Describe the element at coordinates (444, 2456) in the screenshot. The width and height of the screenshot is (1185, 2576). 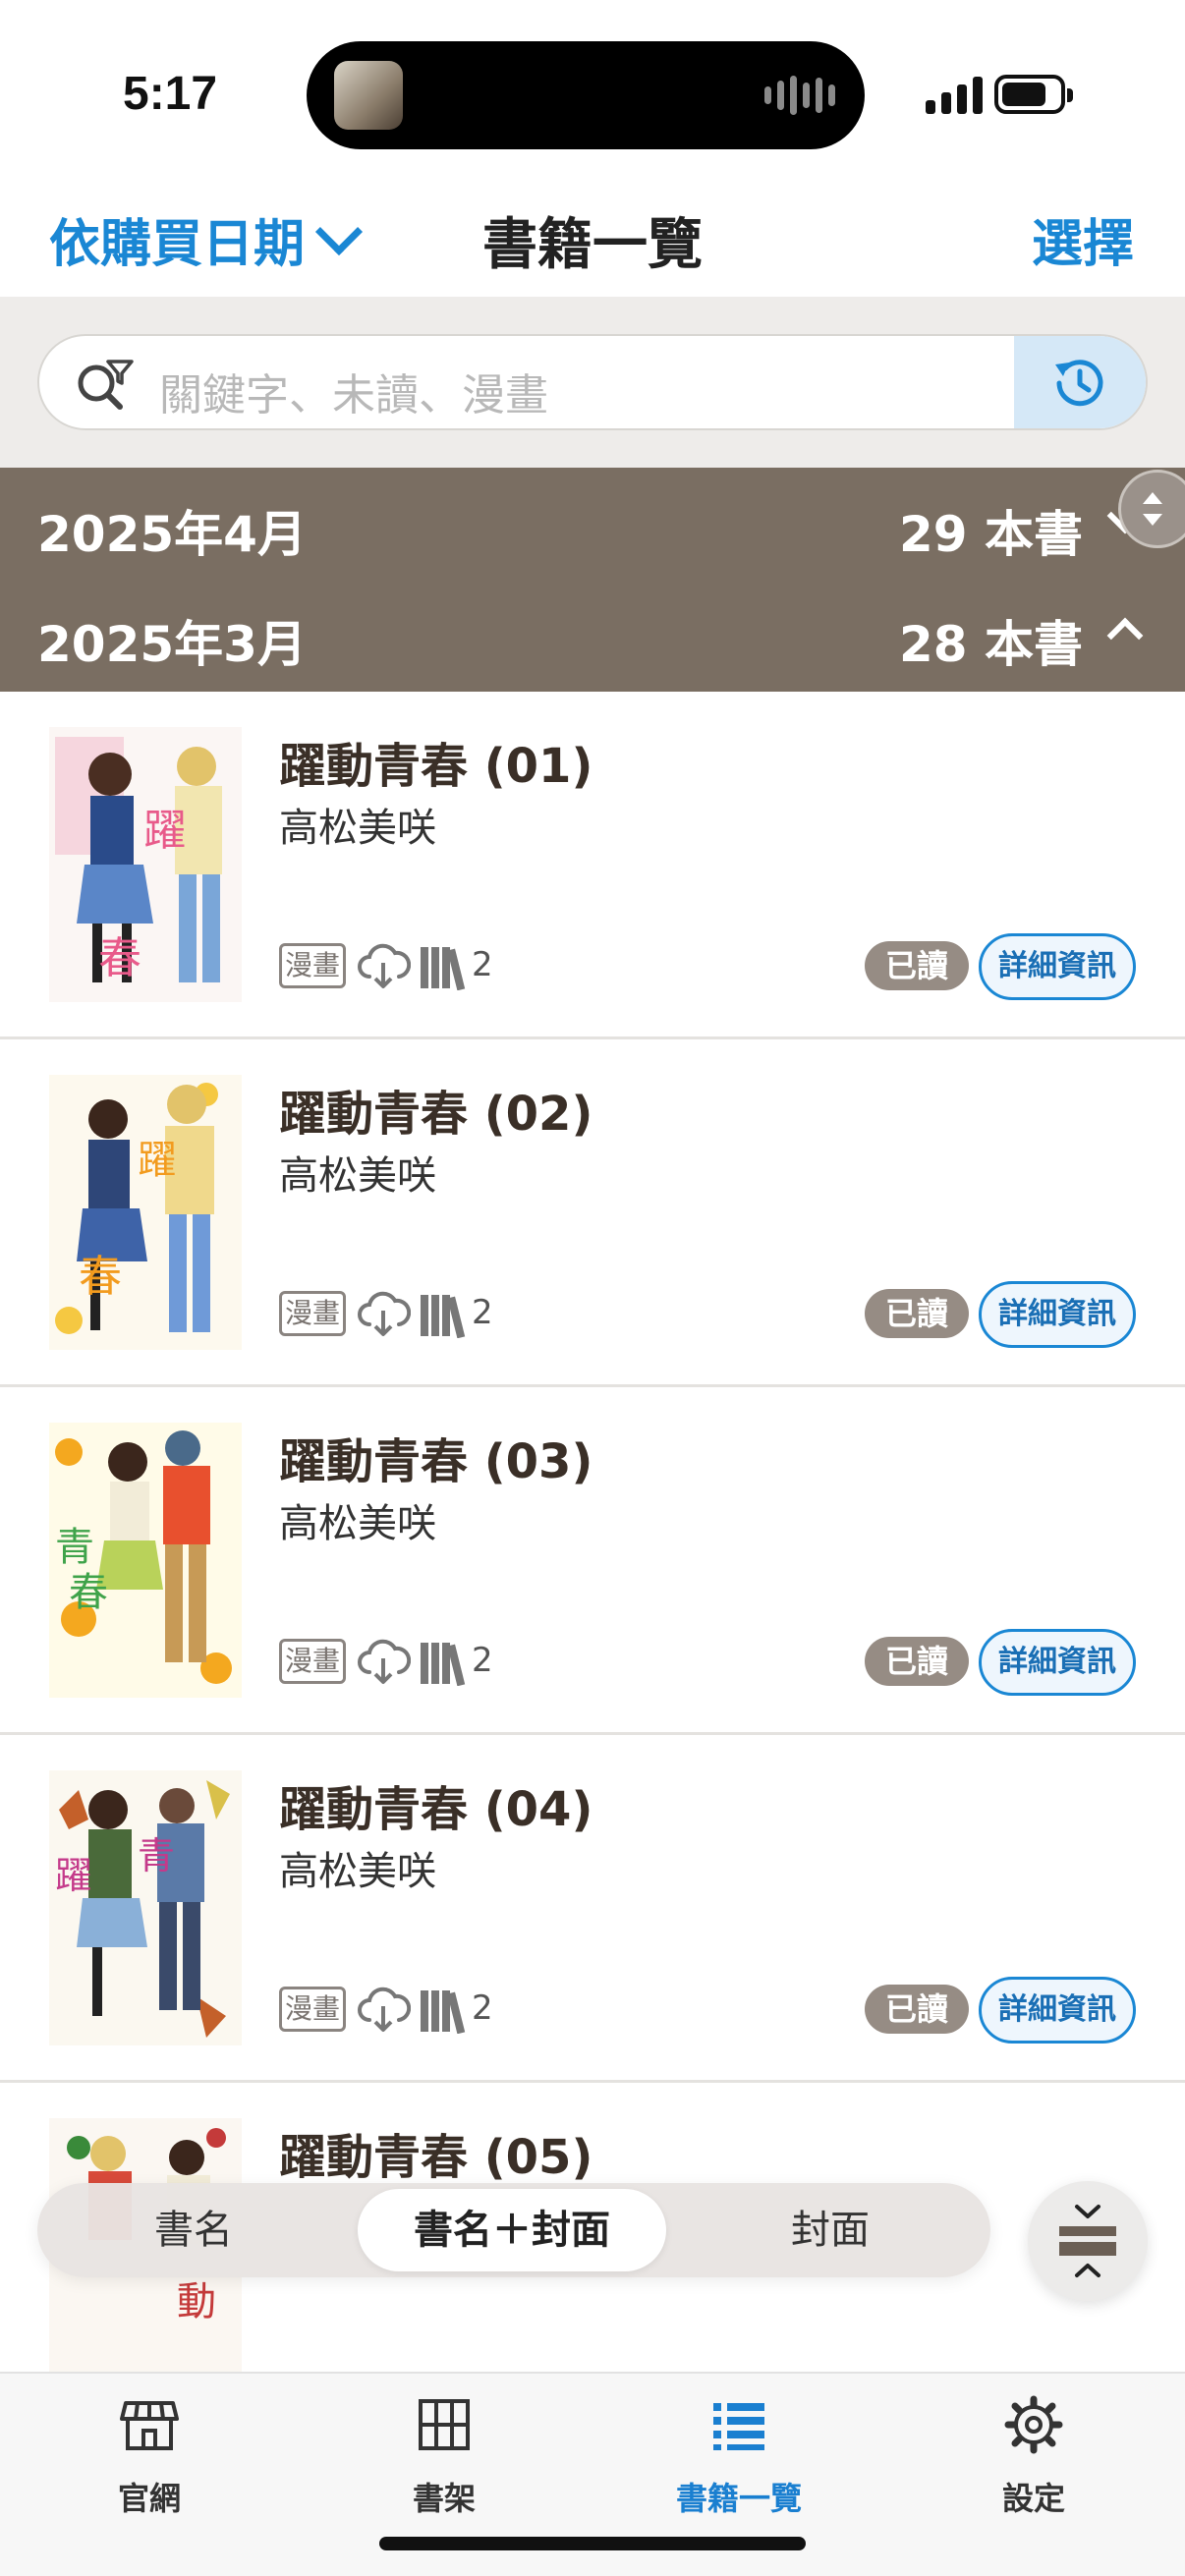
I see `tab-bookshelf: 書架` at that location.